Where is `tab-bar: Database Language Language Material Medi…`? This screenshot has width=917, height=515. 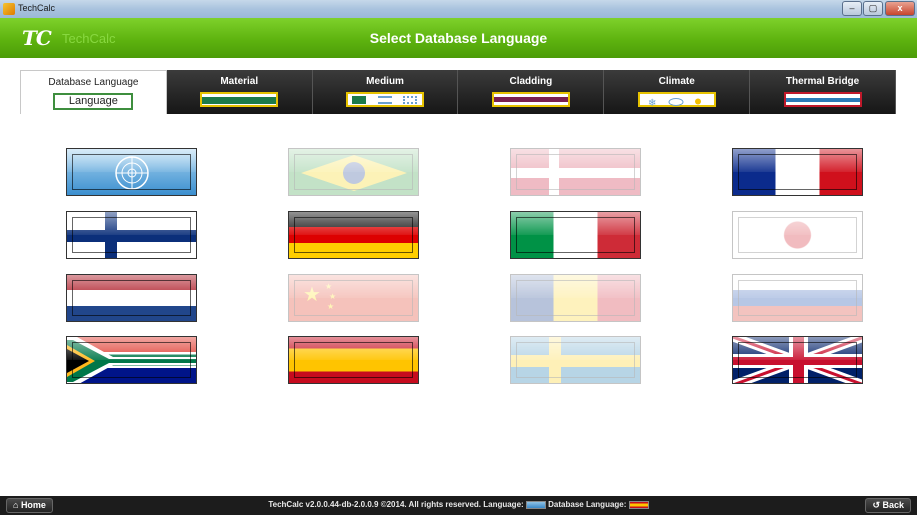 tab-bar: Database Language Language Material Medi… is located at coordinates (458, 92).